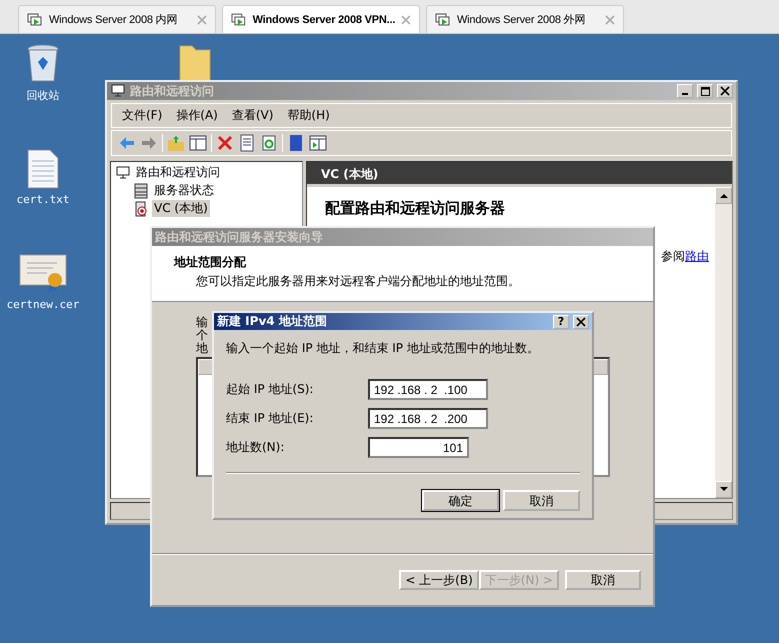 The height and width of the screenshot is (643, 779). What do you see at coordinates (247, 143) in the screenshot?
I see `properties-icon` at bounding box center [247, 143].